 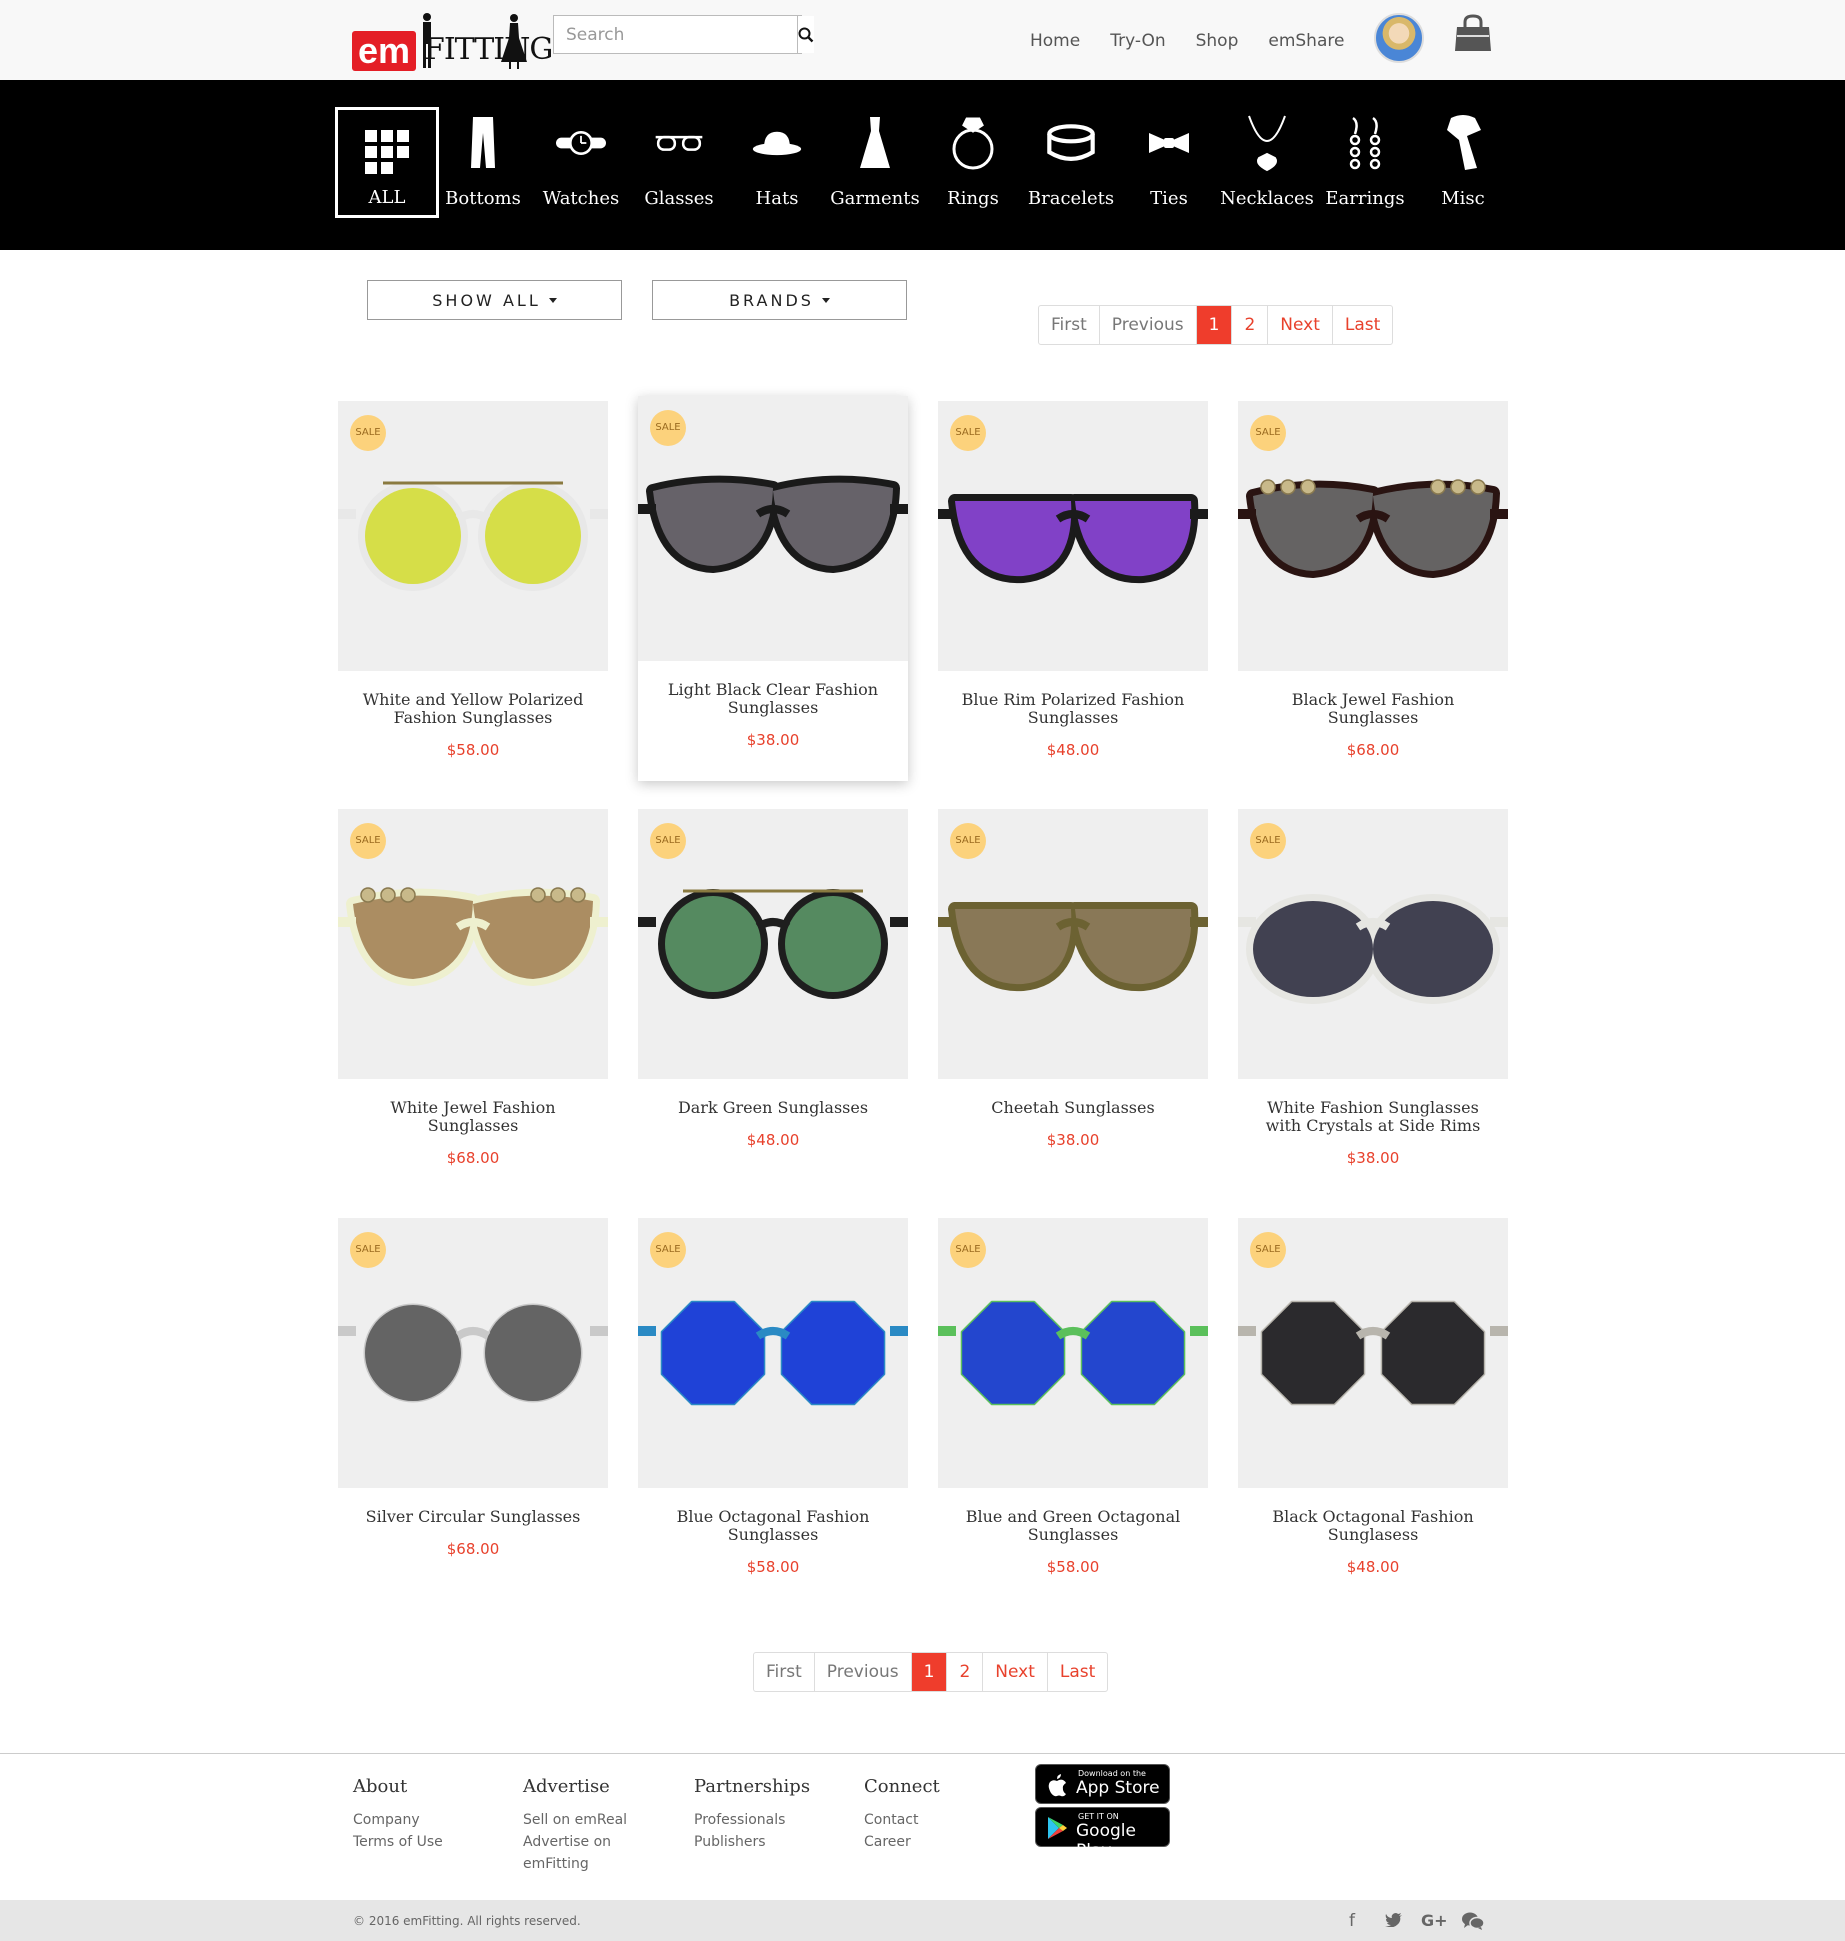 I want to click on brands-dropdown: BRANDS, so click(x=779, y=300).